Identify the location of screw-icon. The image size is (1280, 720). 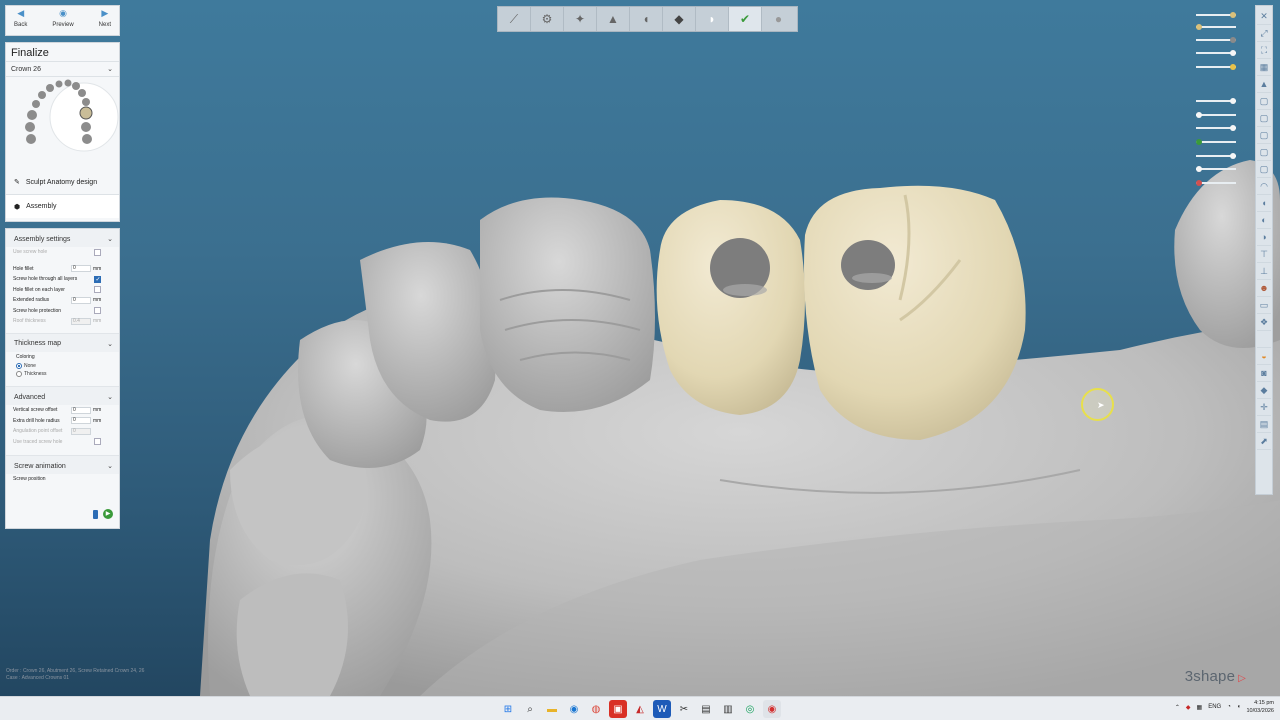
(95, 514).